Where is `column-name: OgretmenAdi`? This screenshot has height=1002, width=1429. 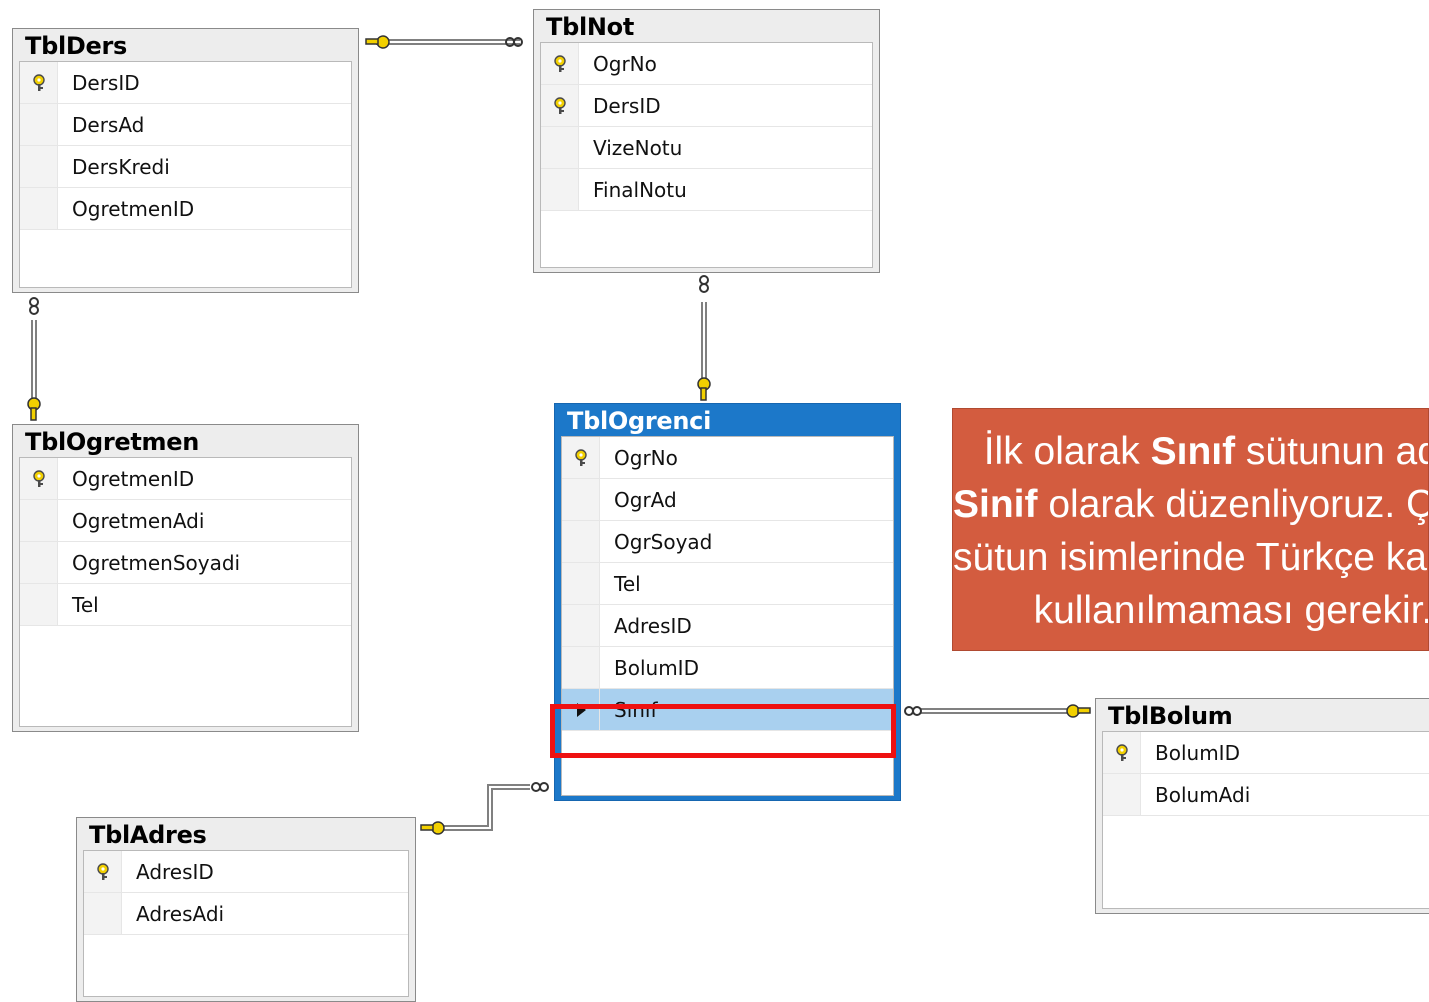 column-name: OgretmenAdi is located at coordinates (131, 521).